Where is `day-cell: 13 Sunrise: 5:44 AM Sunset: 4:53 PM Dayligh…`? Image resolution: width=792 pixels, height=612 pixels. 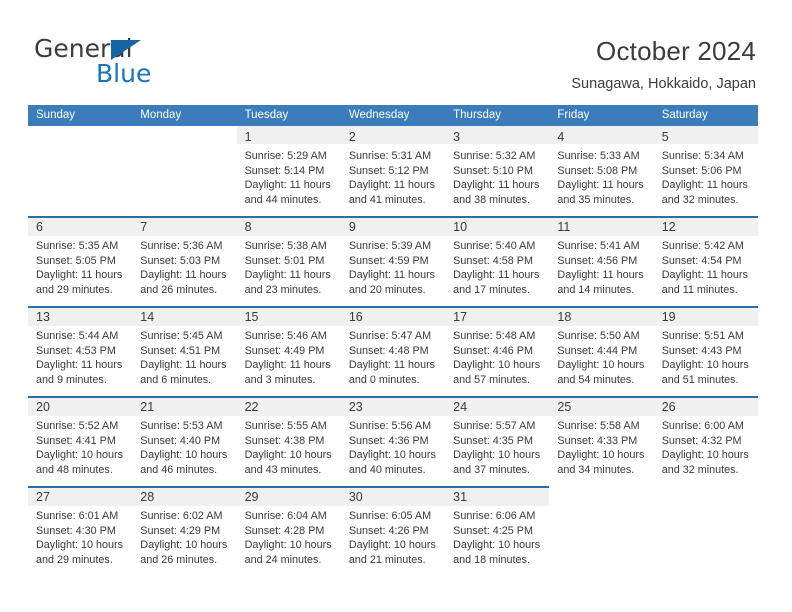
day-cell: 13 Sunrise: 5:44 AM Sunset: 4:53 PM Dayligh… is located at coordinates (80, 351).